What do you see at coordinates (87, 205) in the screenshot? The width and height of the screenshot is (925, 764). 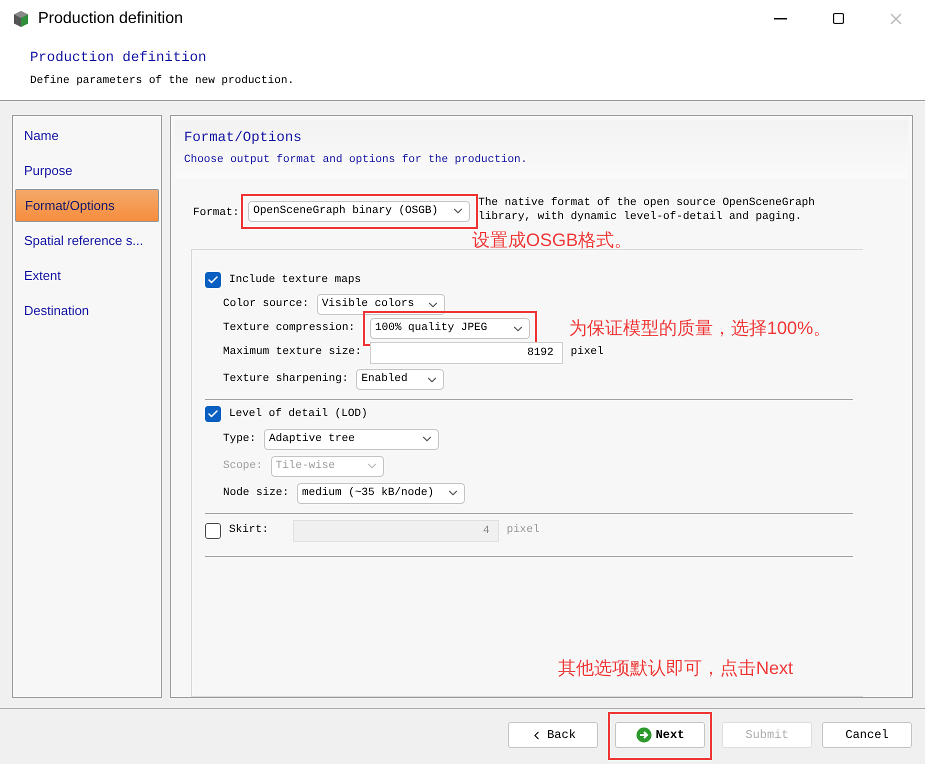 I see `sidebar-item: Format/Options` at bounding box center [87, 205].